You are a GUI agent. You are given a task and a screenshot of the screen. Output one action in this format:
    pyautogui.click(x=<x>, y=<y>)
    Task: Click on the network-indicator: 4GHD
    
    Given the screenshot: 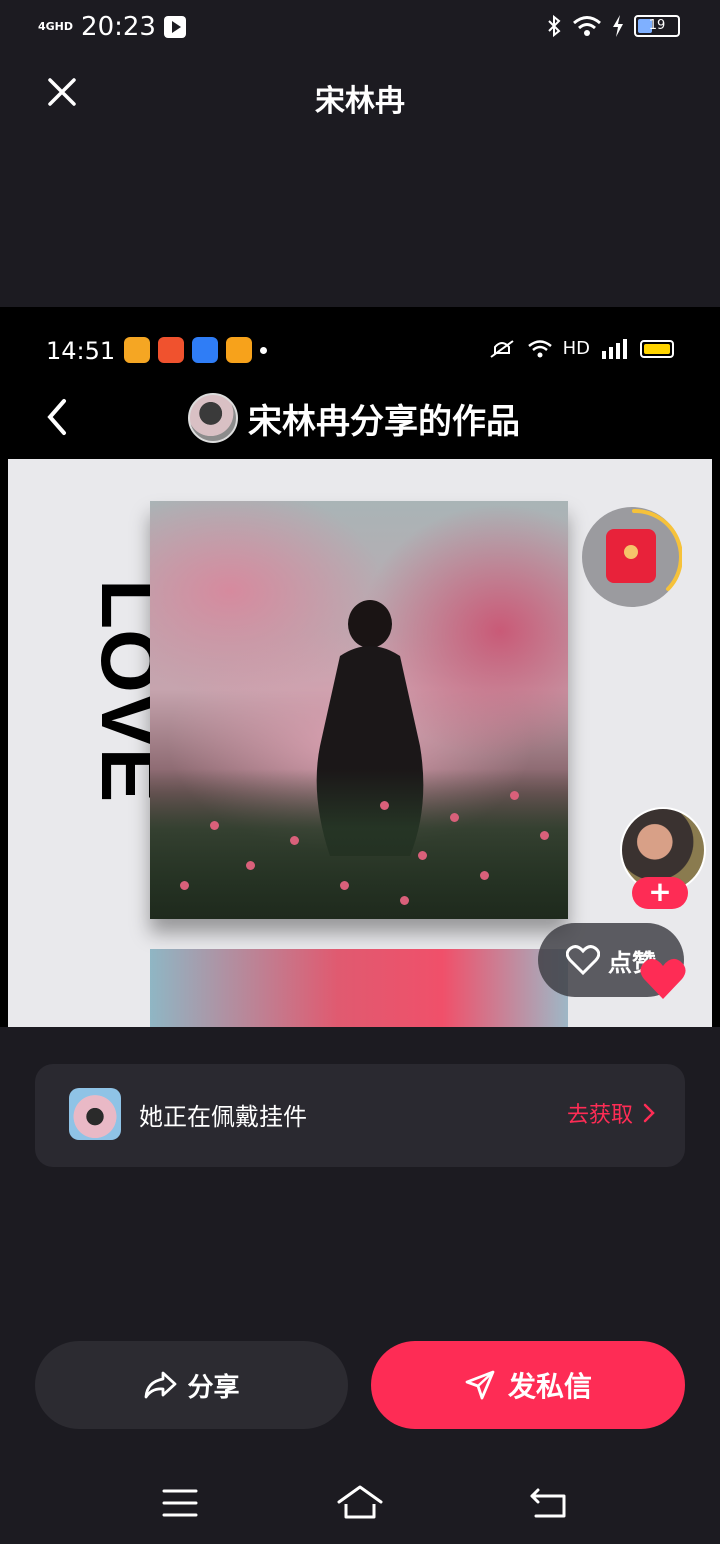 What is the action you would take?
    pyautogui.click(x=56, y=26)
    